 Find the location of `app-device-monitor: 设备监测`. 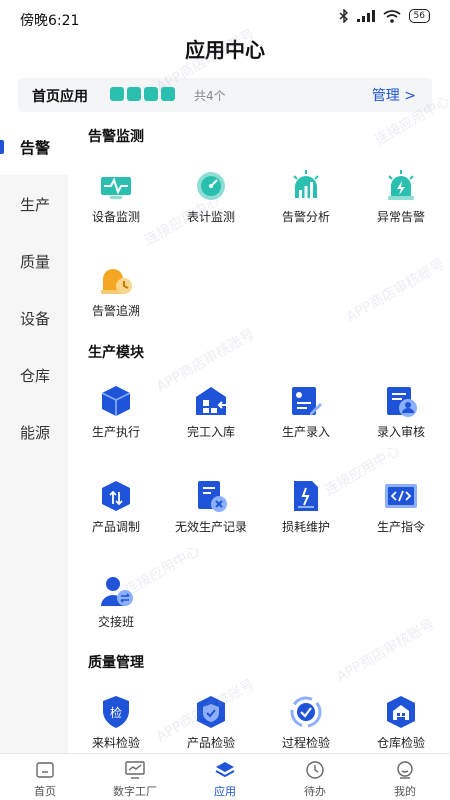

app-device-monitor: 设备监测 is located at coordinates (116, 203).